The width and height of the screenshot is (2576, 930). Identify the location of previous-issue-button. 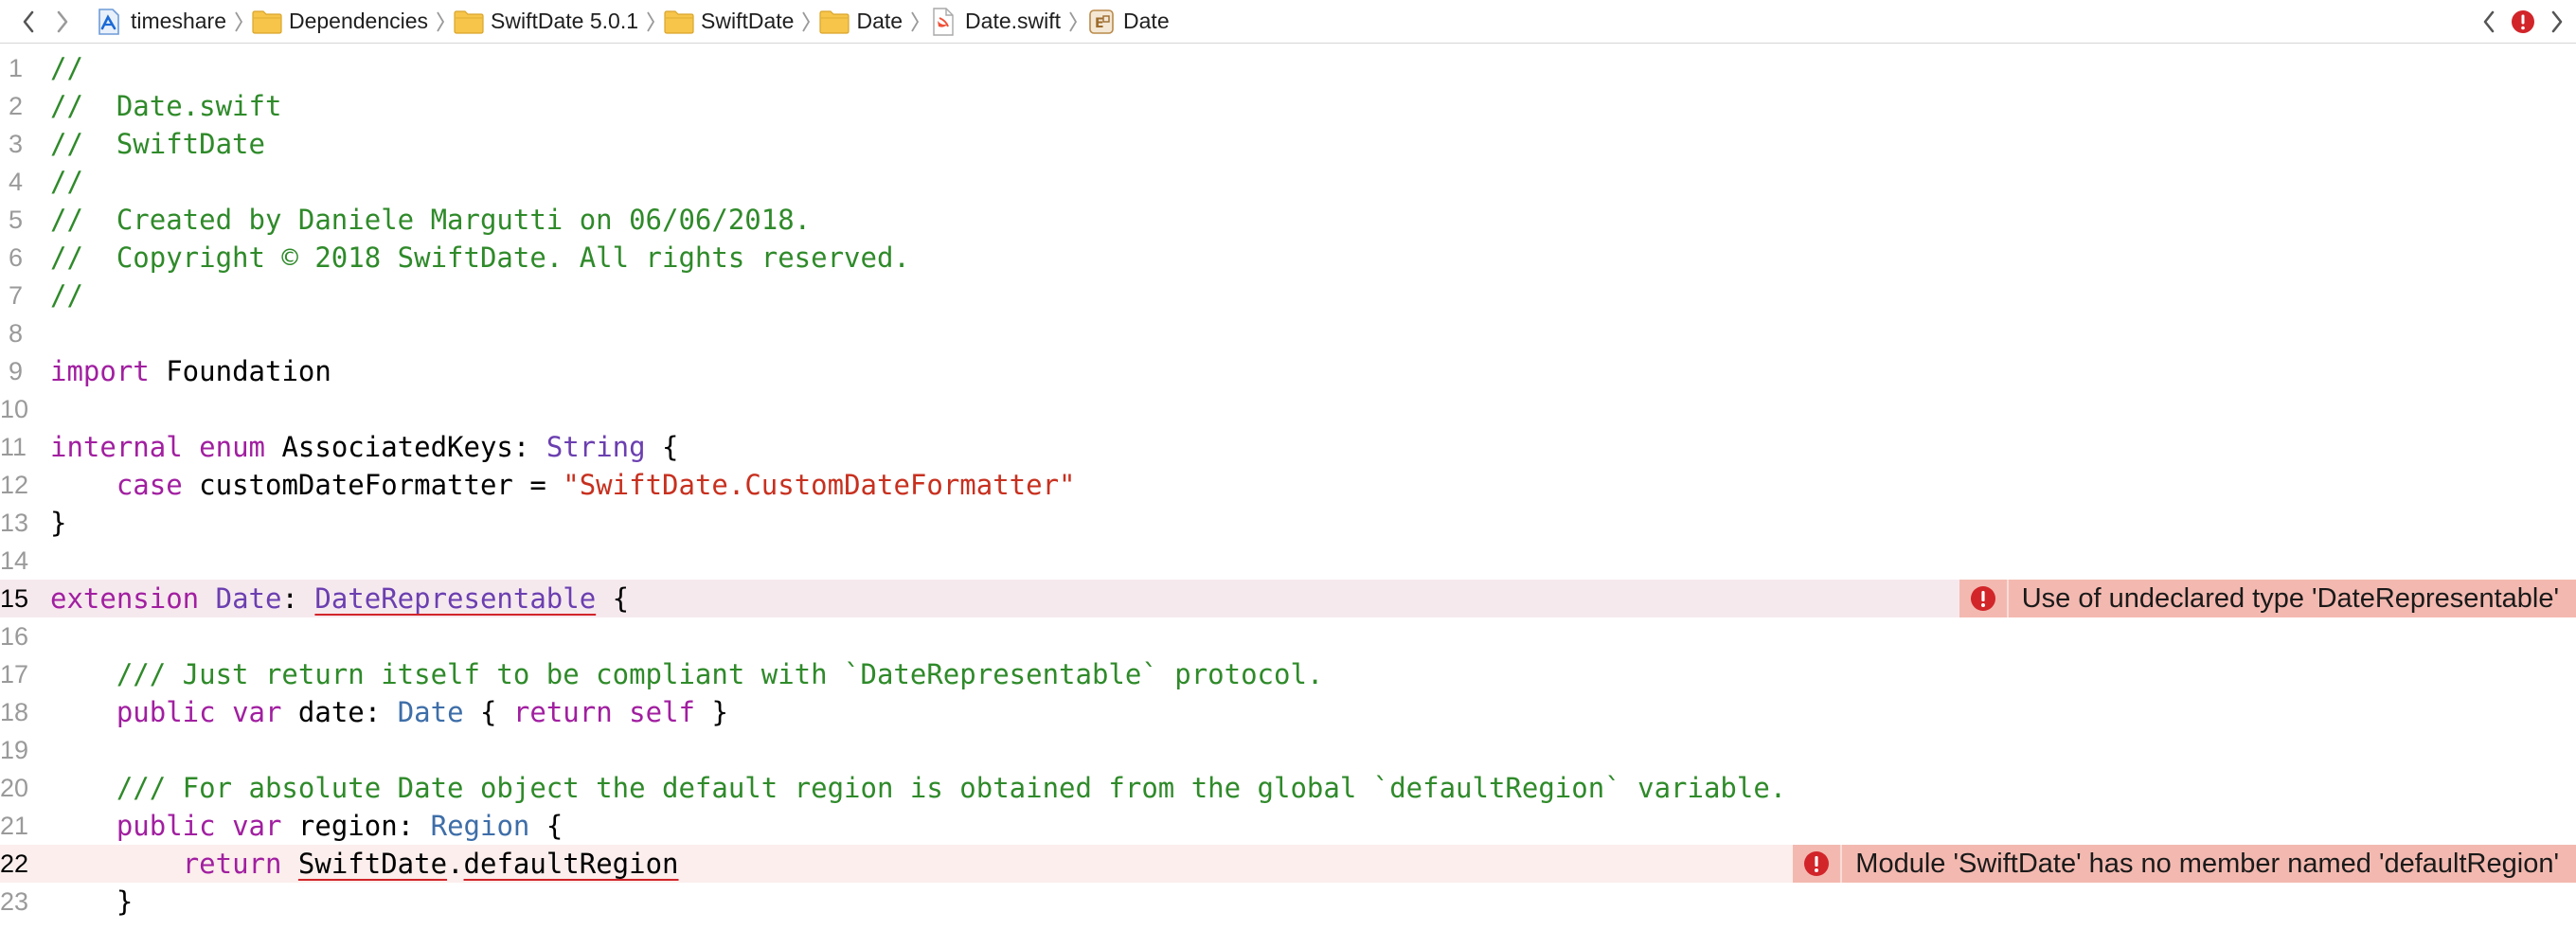
(2489, 22).